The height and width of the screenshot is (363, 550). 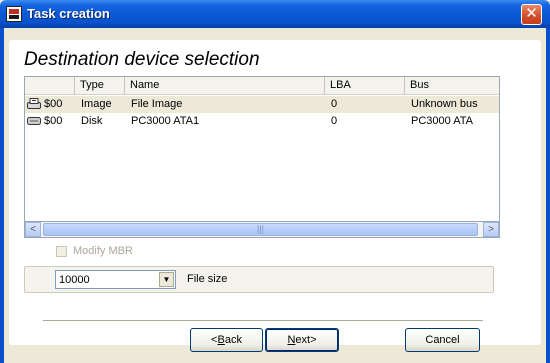 I want to click on column-header-lba: LBA, so click(x=365, y=85).